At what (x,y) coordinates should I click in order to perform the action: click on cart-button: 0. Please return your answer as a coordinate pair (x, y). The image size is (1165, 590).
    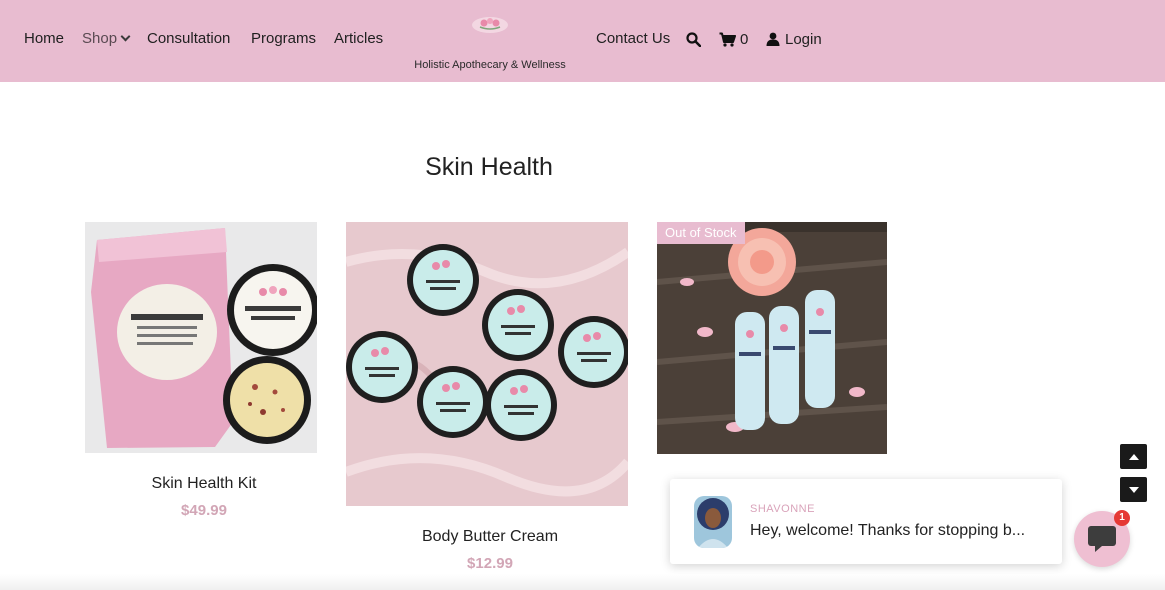
    Looking at the image, I should click on (733, 39).